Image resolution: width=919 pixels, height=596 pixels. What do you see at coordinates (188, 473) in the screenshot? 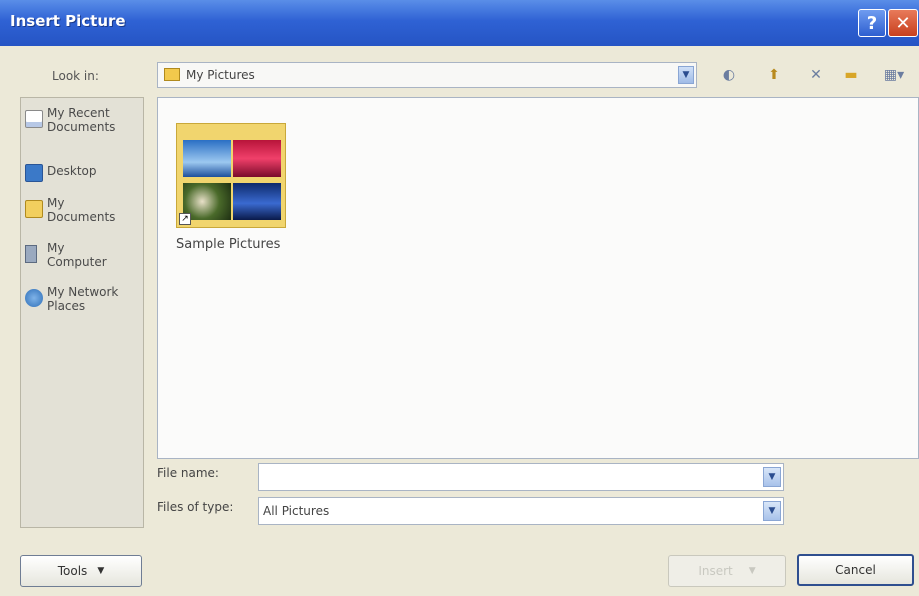
I see `file-name-label: File name:` at bounding box center [188, 473].